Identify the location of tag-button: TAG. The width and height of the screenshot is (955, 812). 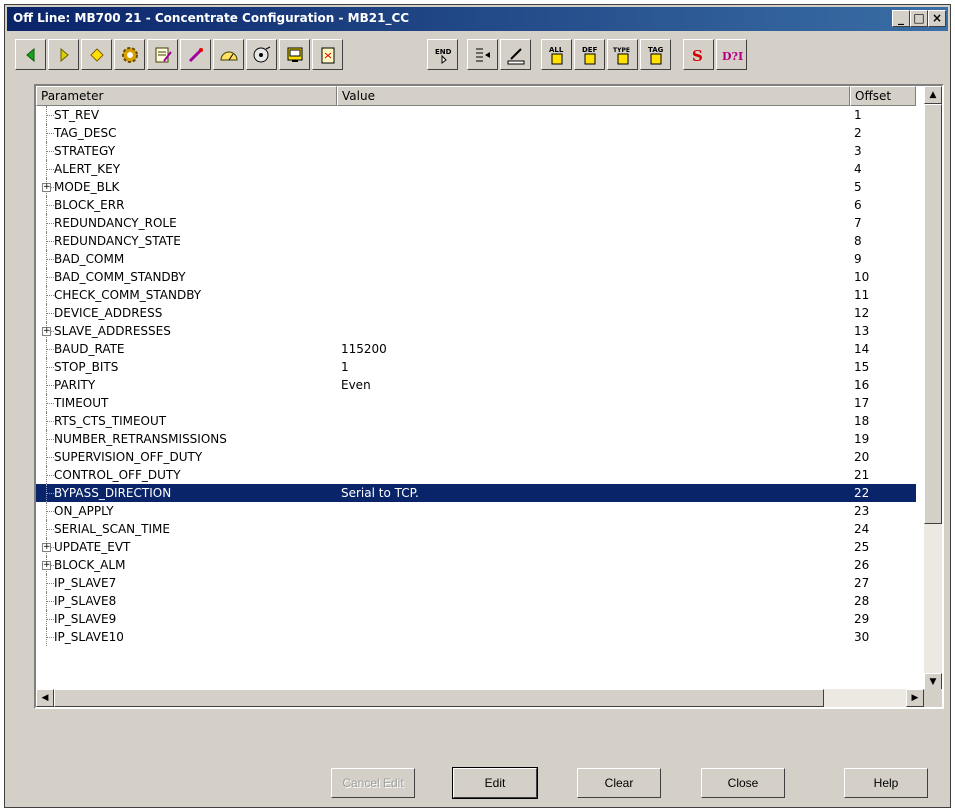
(655, 54).